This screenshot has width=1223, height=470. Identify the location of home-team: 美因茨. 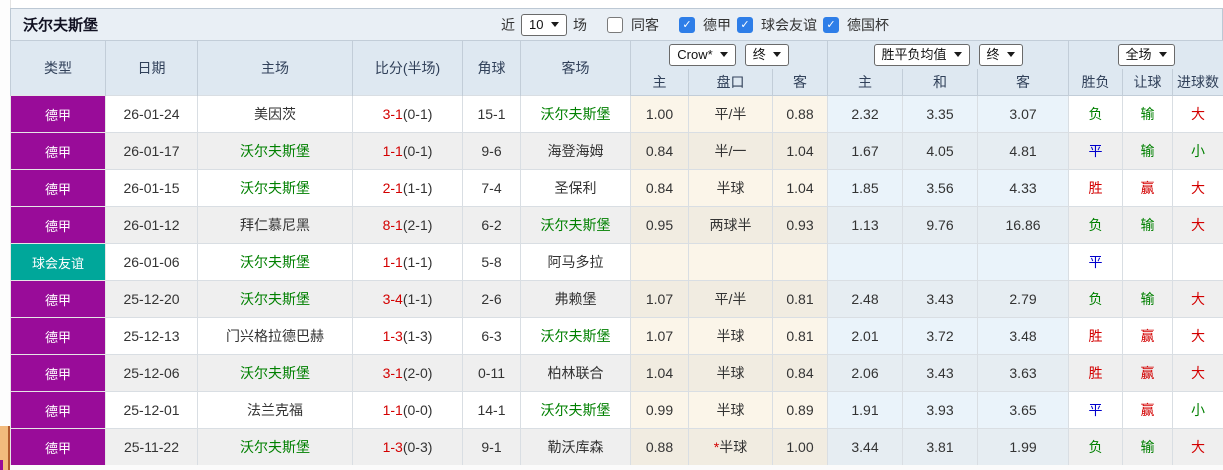
(275, 114).